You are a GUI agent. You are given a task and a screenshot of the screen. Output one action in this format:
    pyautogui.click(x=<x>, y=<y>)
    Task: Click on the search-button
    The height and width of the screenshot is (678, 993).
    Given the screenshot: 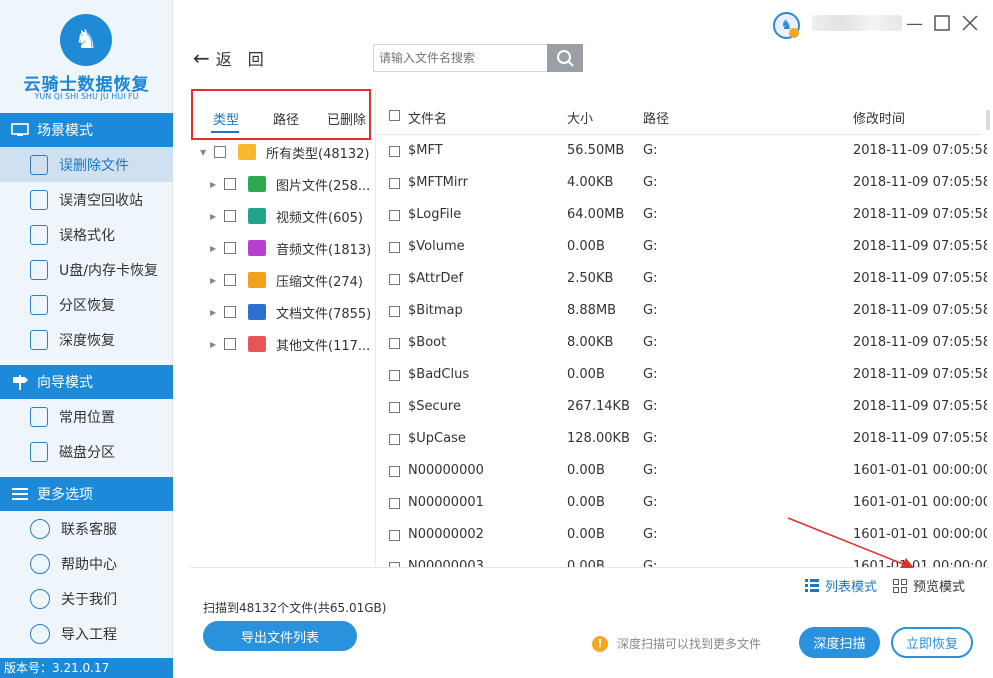 What is the action you would take?
    pyautogui.click(x=565, y=58)
    